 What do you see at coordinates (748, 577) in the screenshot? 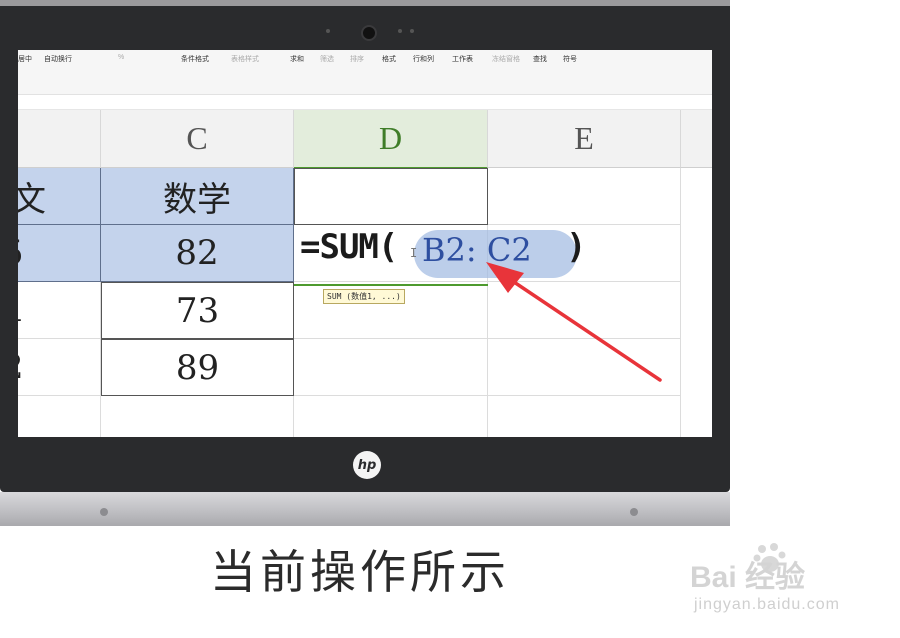
I see `watermark-brand: Bai 经验` at bounding box center [748, 577].